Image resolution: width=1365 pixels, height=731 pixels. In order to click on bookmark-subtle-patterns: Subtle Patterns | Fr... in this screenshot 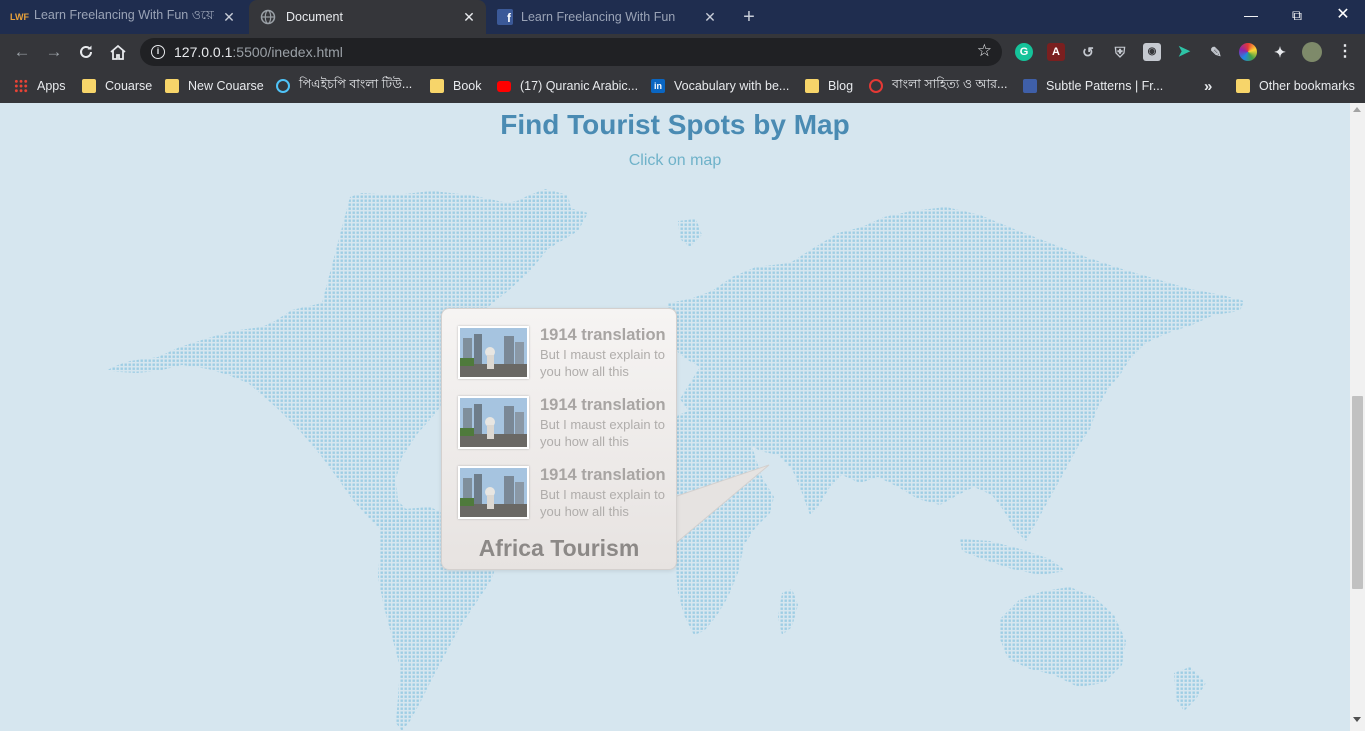, I will do `click(1093, 86)`.